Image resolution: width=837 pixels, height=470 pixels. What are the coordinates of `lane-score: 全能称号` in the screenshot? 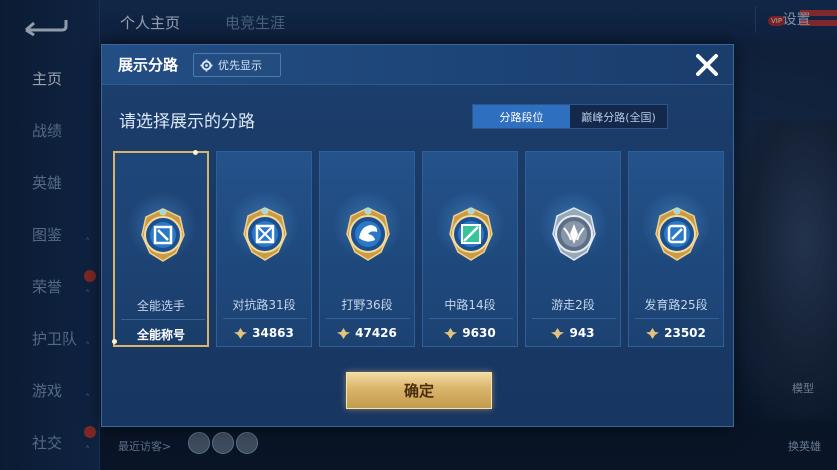 It's located at (161, 334).